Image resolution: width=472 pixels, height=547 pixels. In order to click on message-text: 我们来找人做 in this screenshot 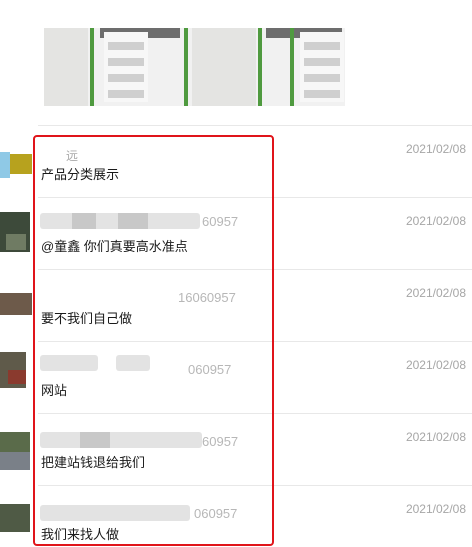, I will do `click(80, 534)`.